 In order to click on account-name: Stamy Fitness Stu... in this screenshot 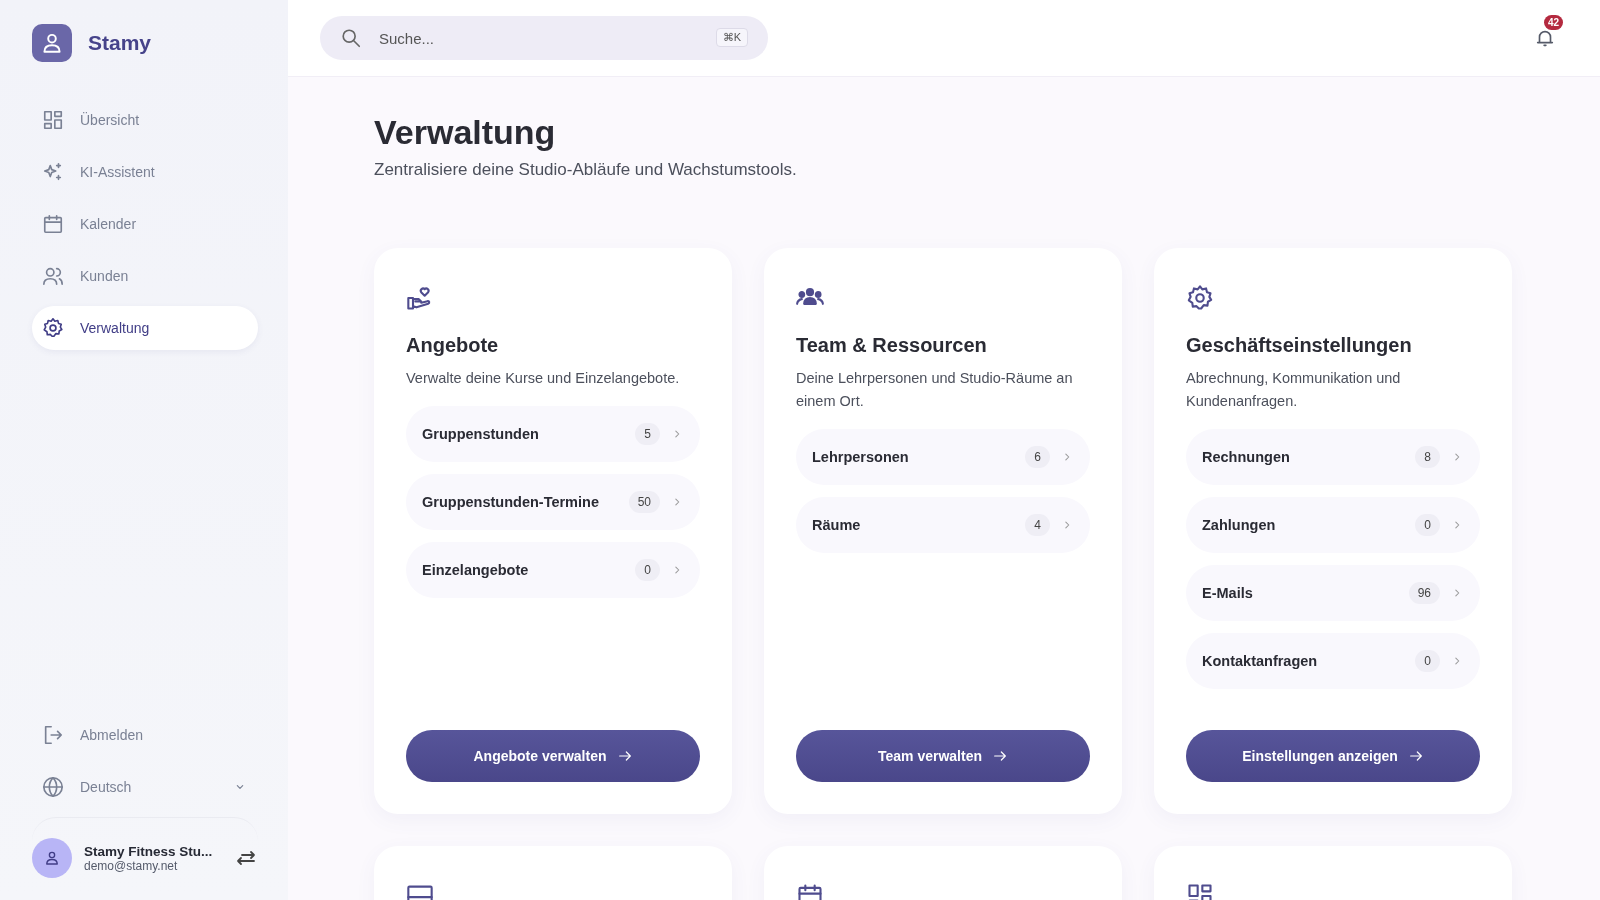, I will do `click(149, 851)`.